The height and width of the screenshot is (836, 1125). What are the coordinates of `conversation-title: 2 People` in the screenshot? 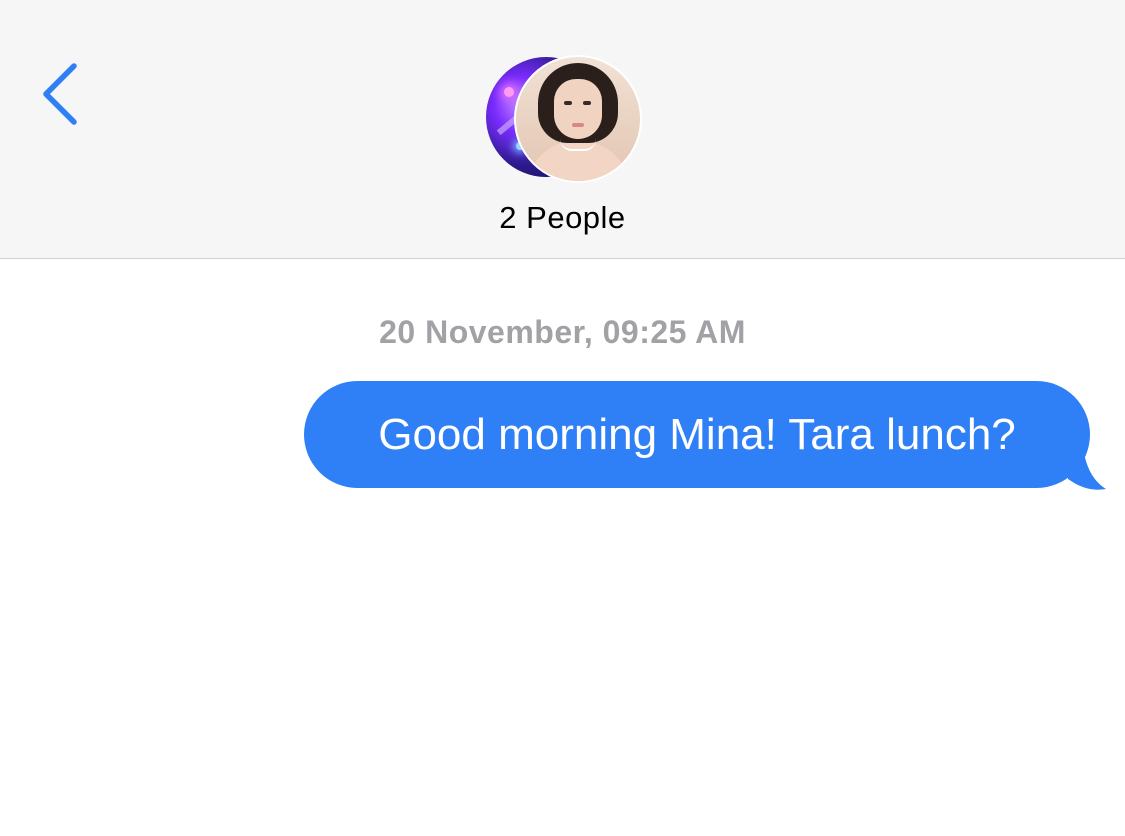 It's located at (562, 218).